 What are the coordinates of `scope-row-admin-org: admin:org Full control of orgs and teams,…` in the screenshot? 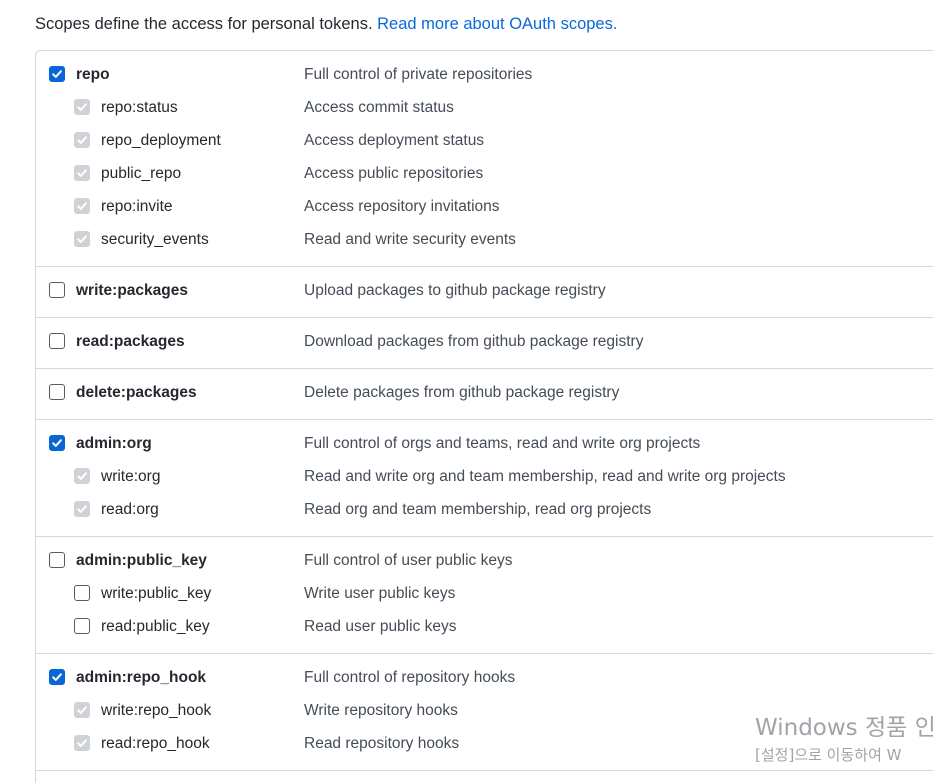 It's located at (484, 444).